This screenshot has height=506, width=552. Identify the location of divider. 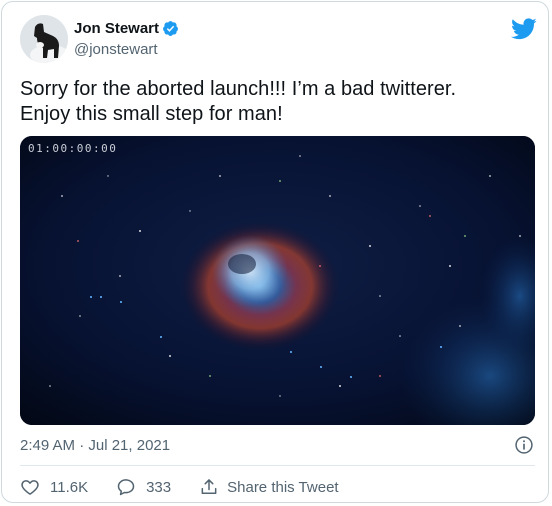
(277, 465).